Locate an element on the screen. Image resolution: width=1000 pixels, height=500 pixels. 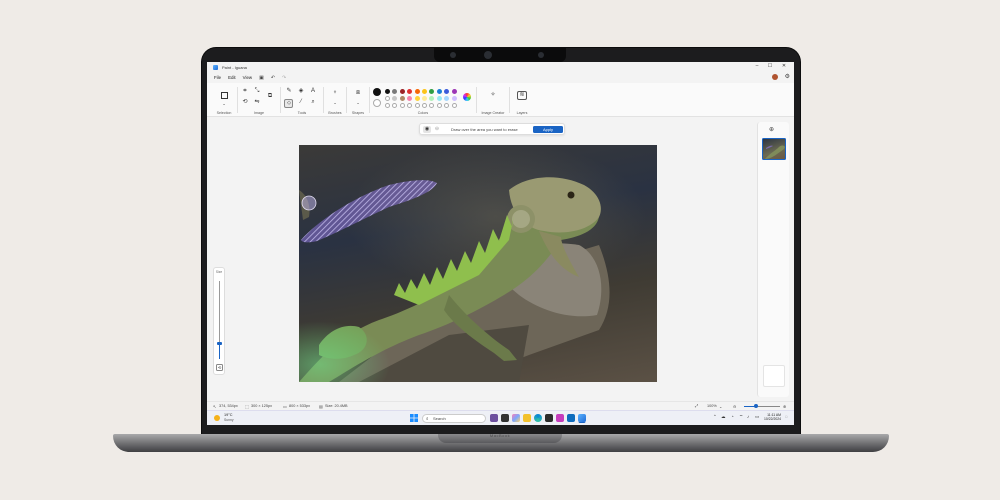
resize-icon: ⤡ is located at coordinates (257, 91).